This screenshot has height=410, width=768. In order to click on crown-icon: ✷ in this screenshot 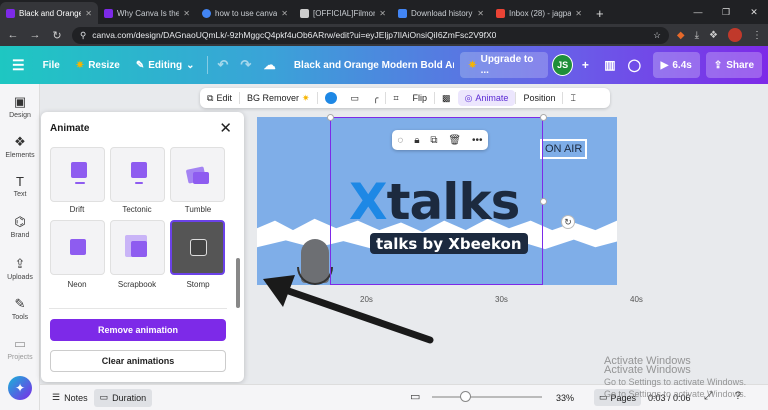, I will do `click(472, 65)`.